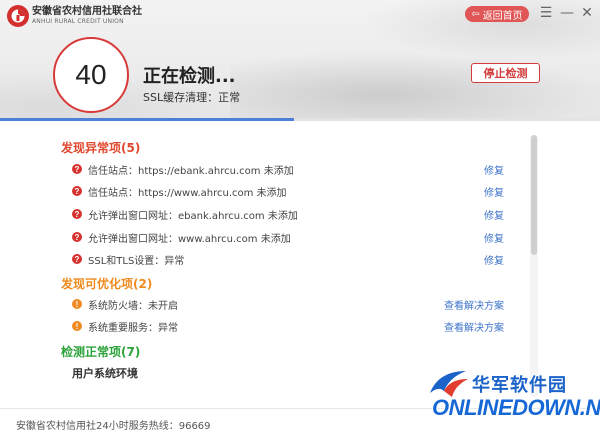 This screenshot has height=435, width=600. What do you see at coordinates (475, 14) in the screenshot?
I see `back-arrow-icon: ⇦` at bounding box center [475, 14].